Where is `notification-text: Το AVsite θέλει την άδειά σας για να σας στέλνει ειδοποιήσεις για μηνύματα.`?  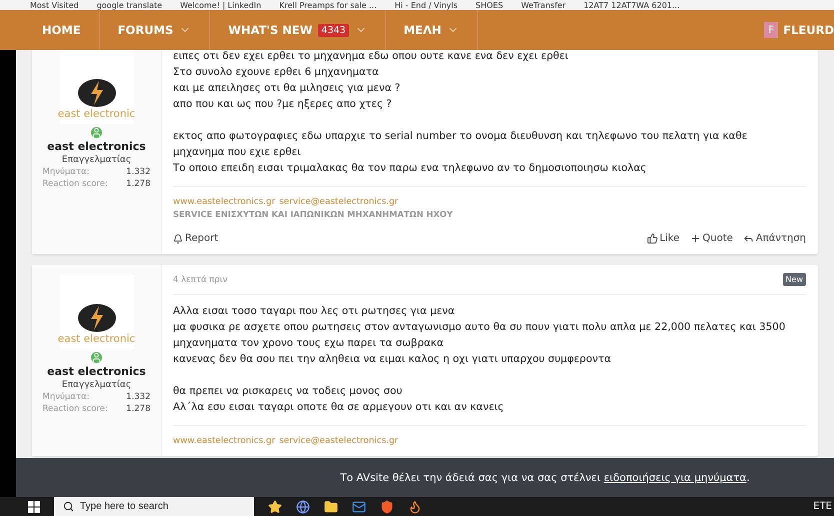
notification-text: Το AVsite θέλει την άδειά σας για να σας στέλνει ειδοποιήσεις για μηνύματα. is located at coordinates (544, 478).